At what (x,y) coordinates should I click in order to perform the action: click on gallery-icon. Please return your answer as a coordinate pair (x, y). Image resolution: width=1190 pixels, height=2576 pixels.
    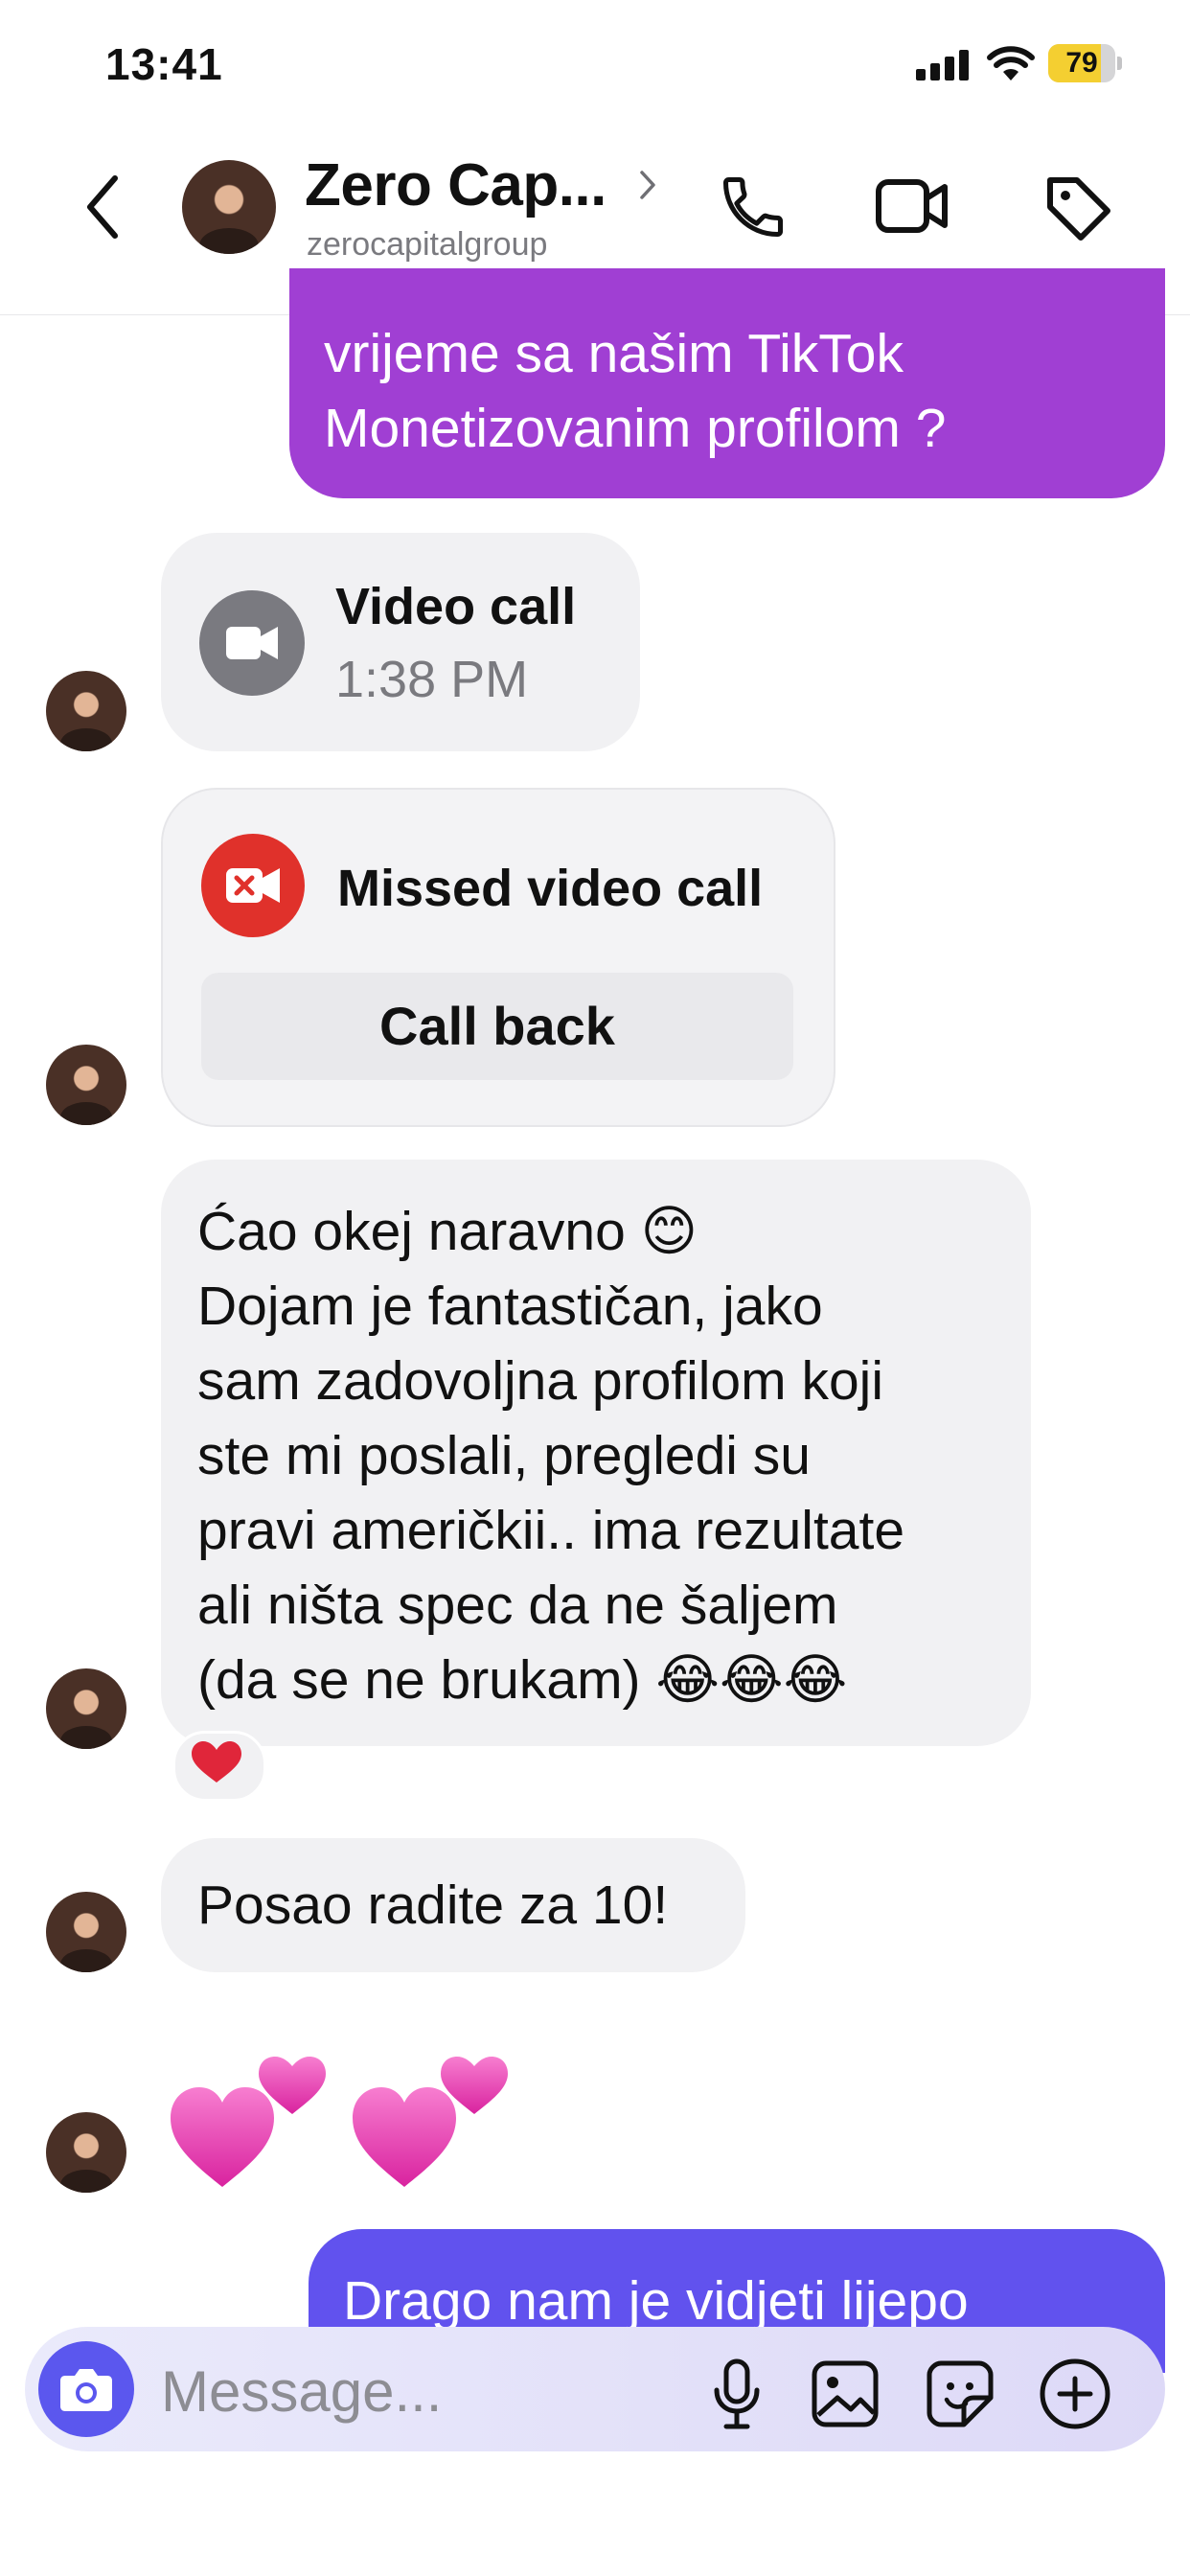
    Looking at the image, I should click on (845, 2394).